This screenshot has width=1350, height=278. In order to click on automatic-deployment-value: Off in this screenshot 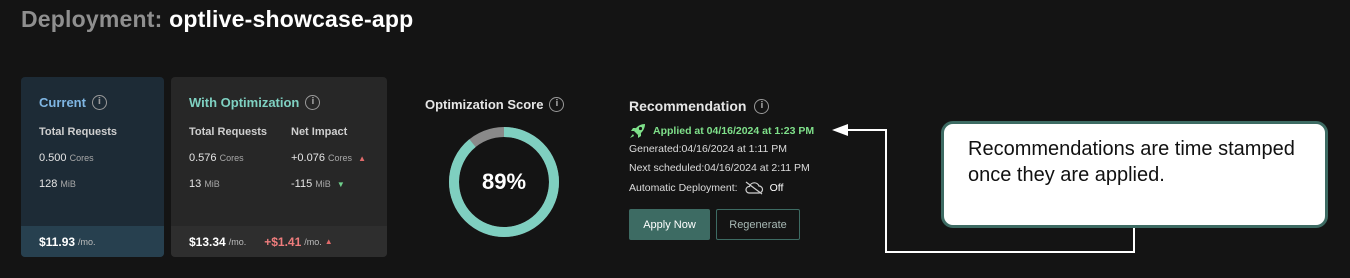, I will do `click(776, 188)`.